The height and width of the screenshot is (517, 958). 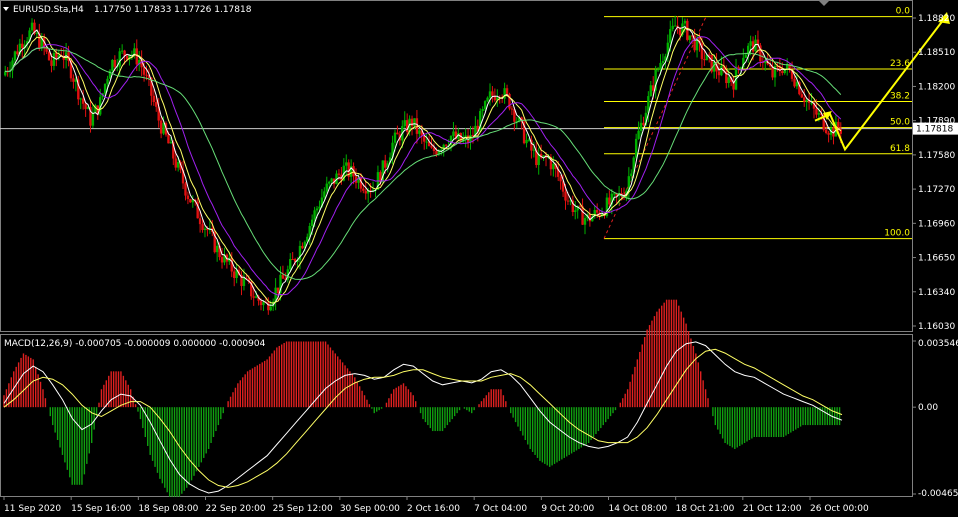 I want to click on price-tick-label: 1.16960, so click(x=936, y=224).